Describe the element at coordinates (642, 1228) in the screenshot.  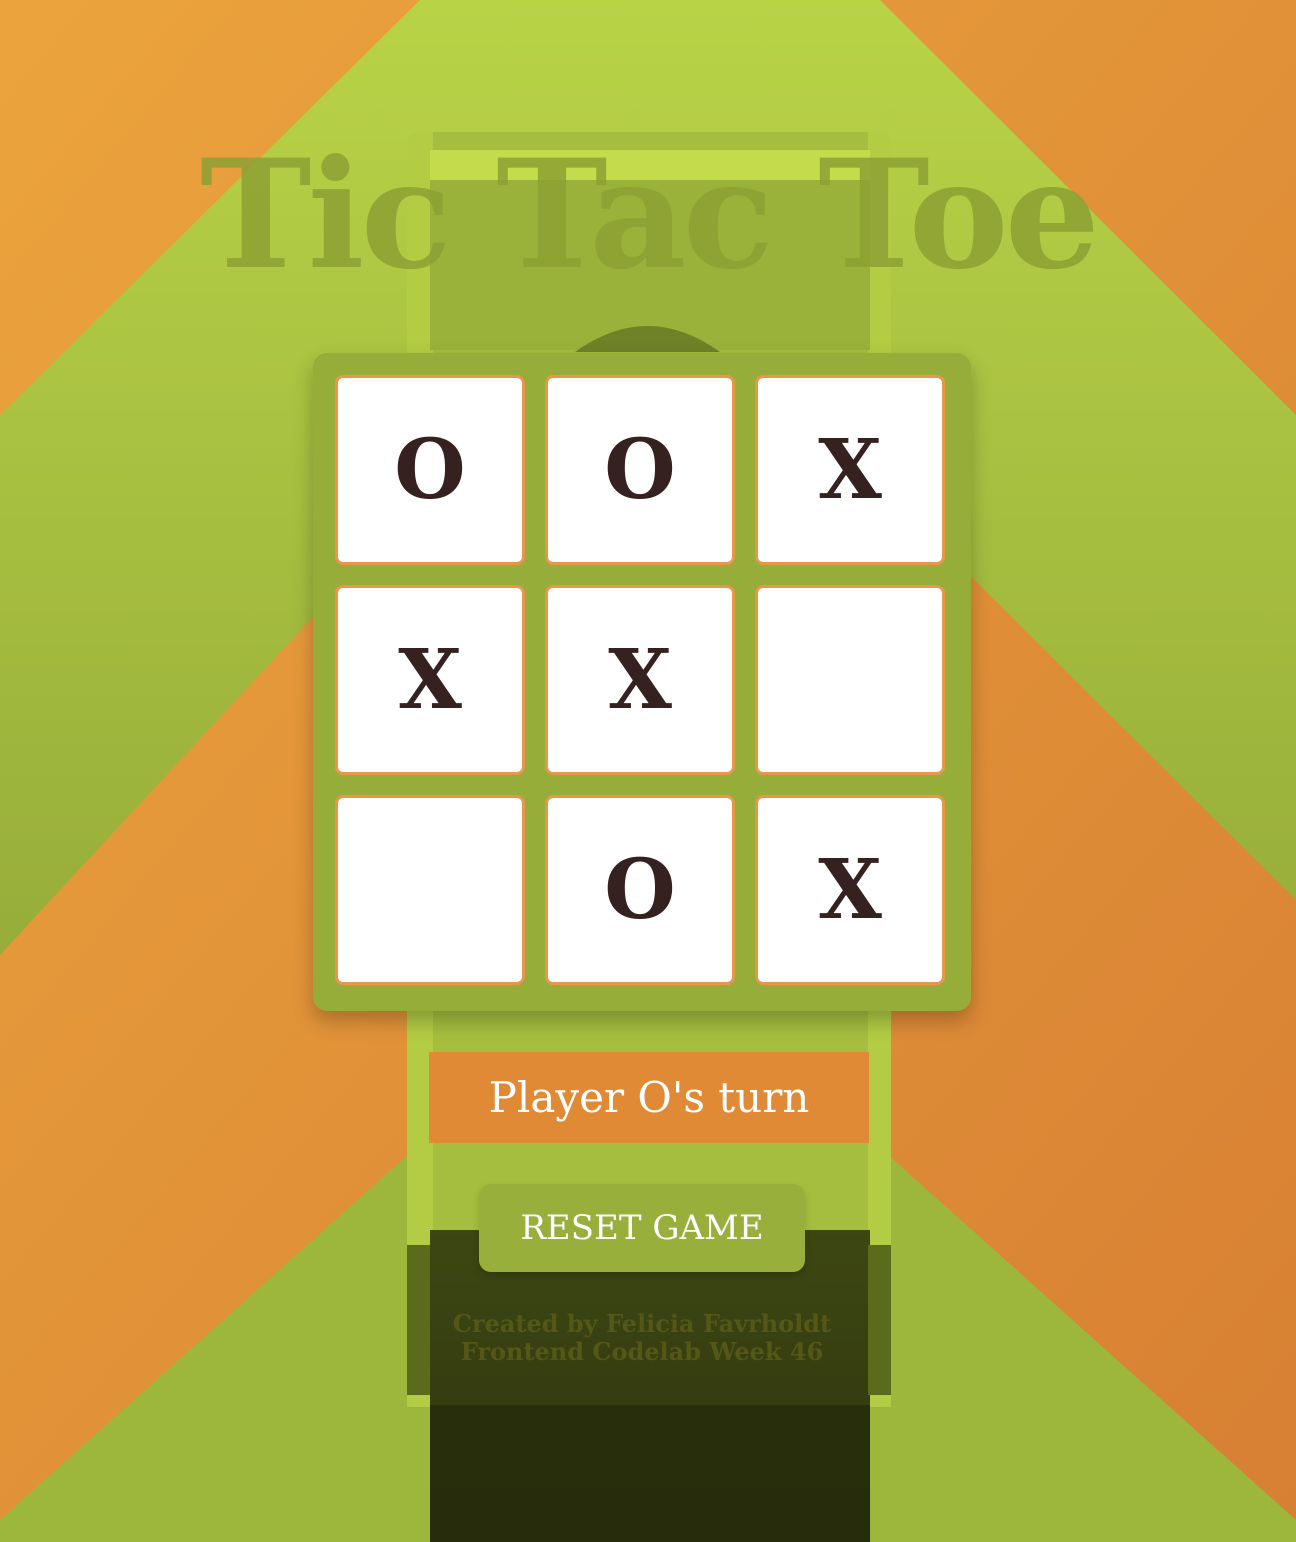
I see `reset-game-button: RESET GAME` at that location.